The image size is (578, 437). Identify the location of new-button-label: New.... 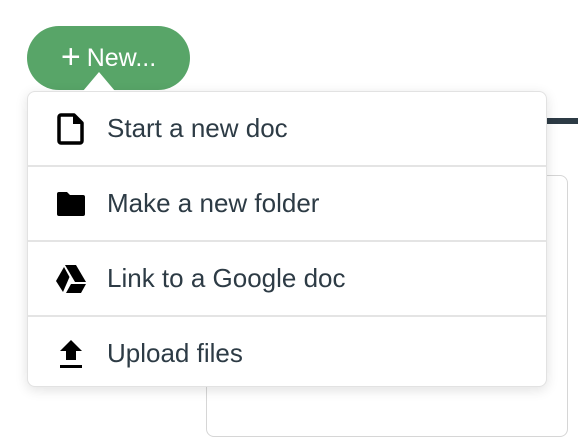
(121, 57).